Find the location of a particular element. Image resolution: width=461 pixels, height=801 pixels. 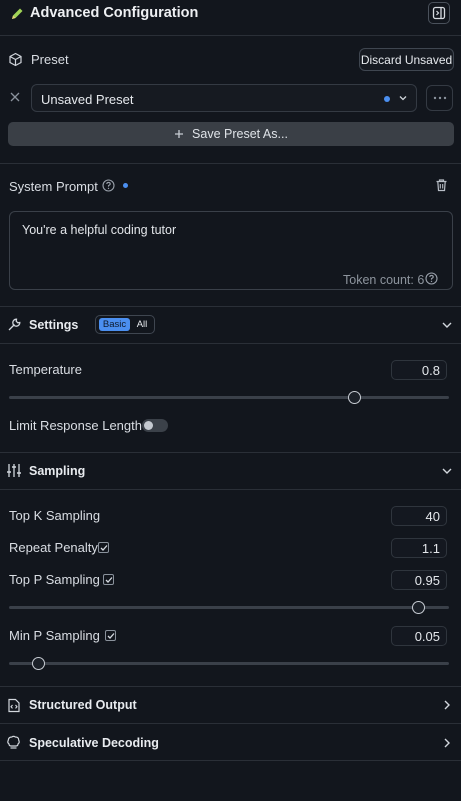

top-p-checkbox is located at coordinates (108, 579).